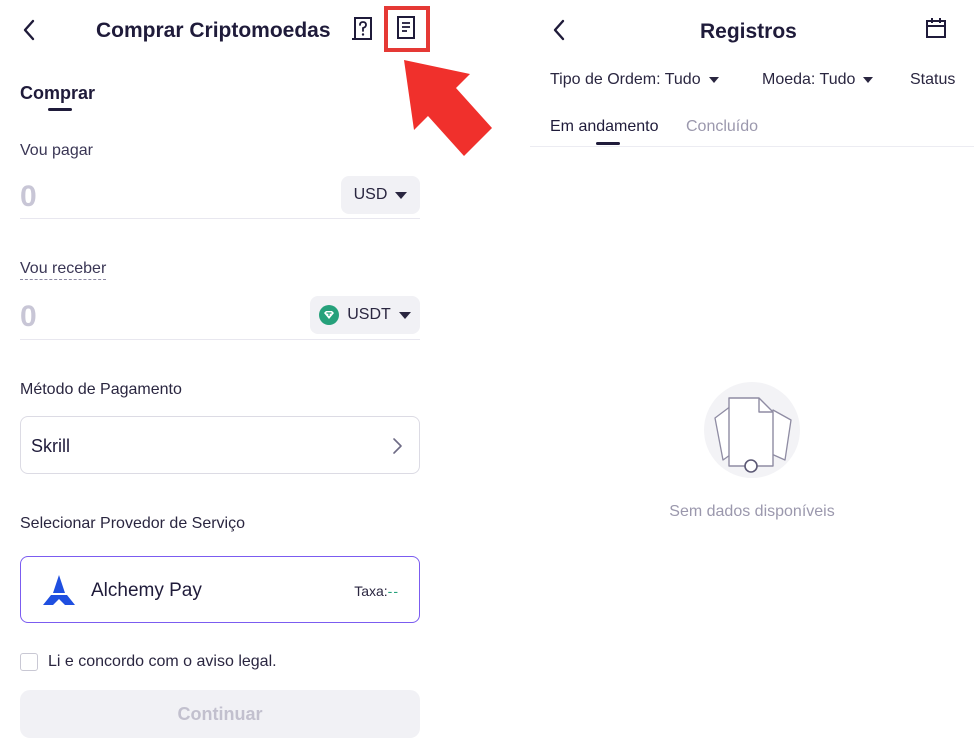 The height and width of the screenshot is (750, 974). What do you see at coordinates (162, 662) in the screenshot?
I see `legal-agreement-text: Li e concordo com o aviso legal.` at bounding box center [162, 662].